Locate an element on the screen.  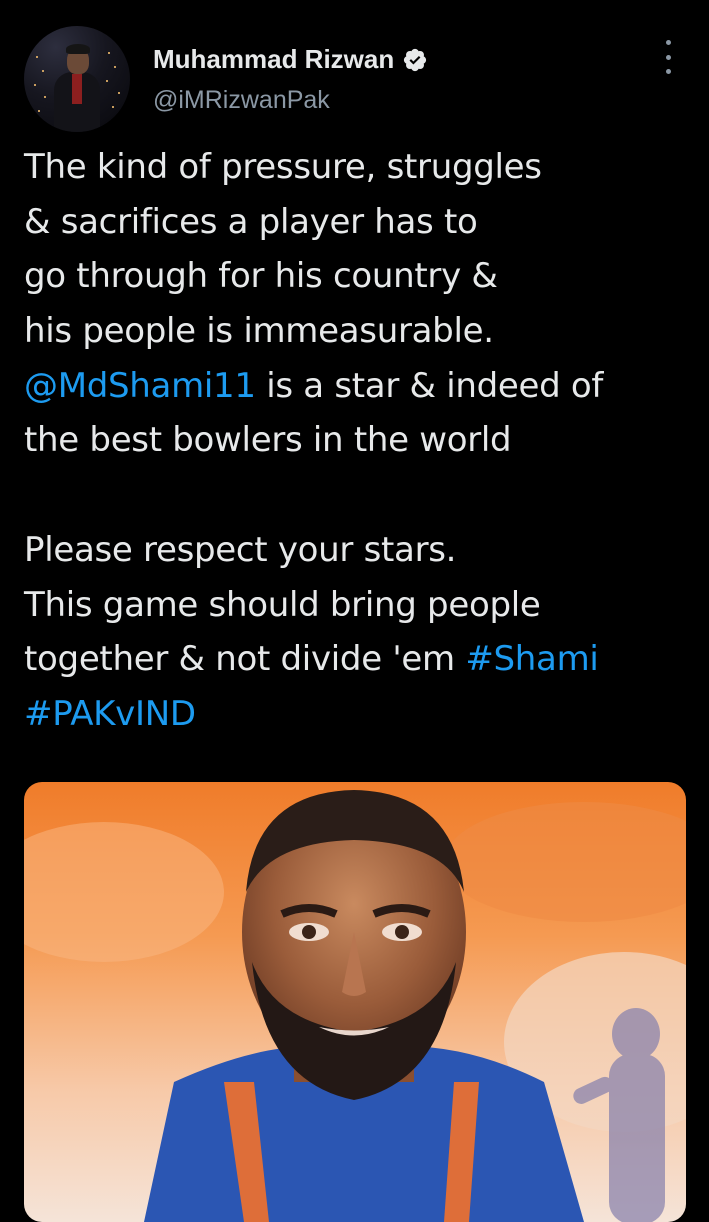
tweet-text-line: @MdShami11 is a star & indeed of is located at coordinates (359, 386).